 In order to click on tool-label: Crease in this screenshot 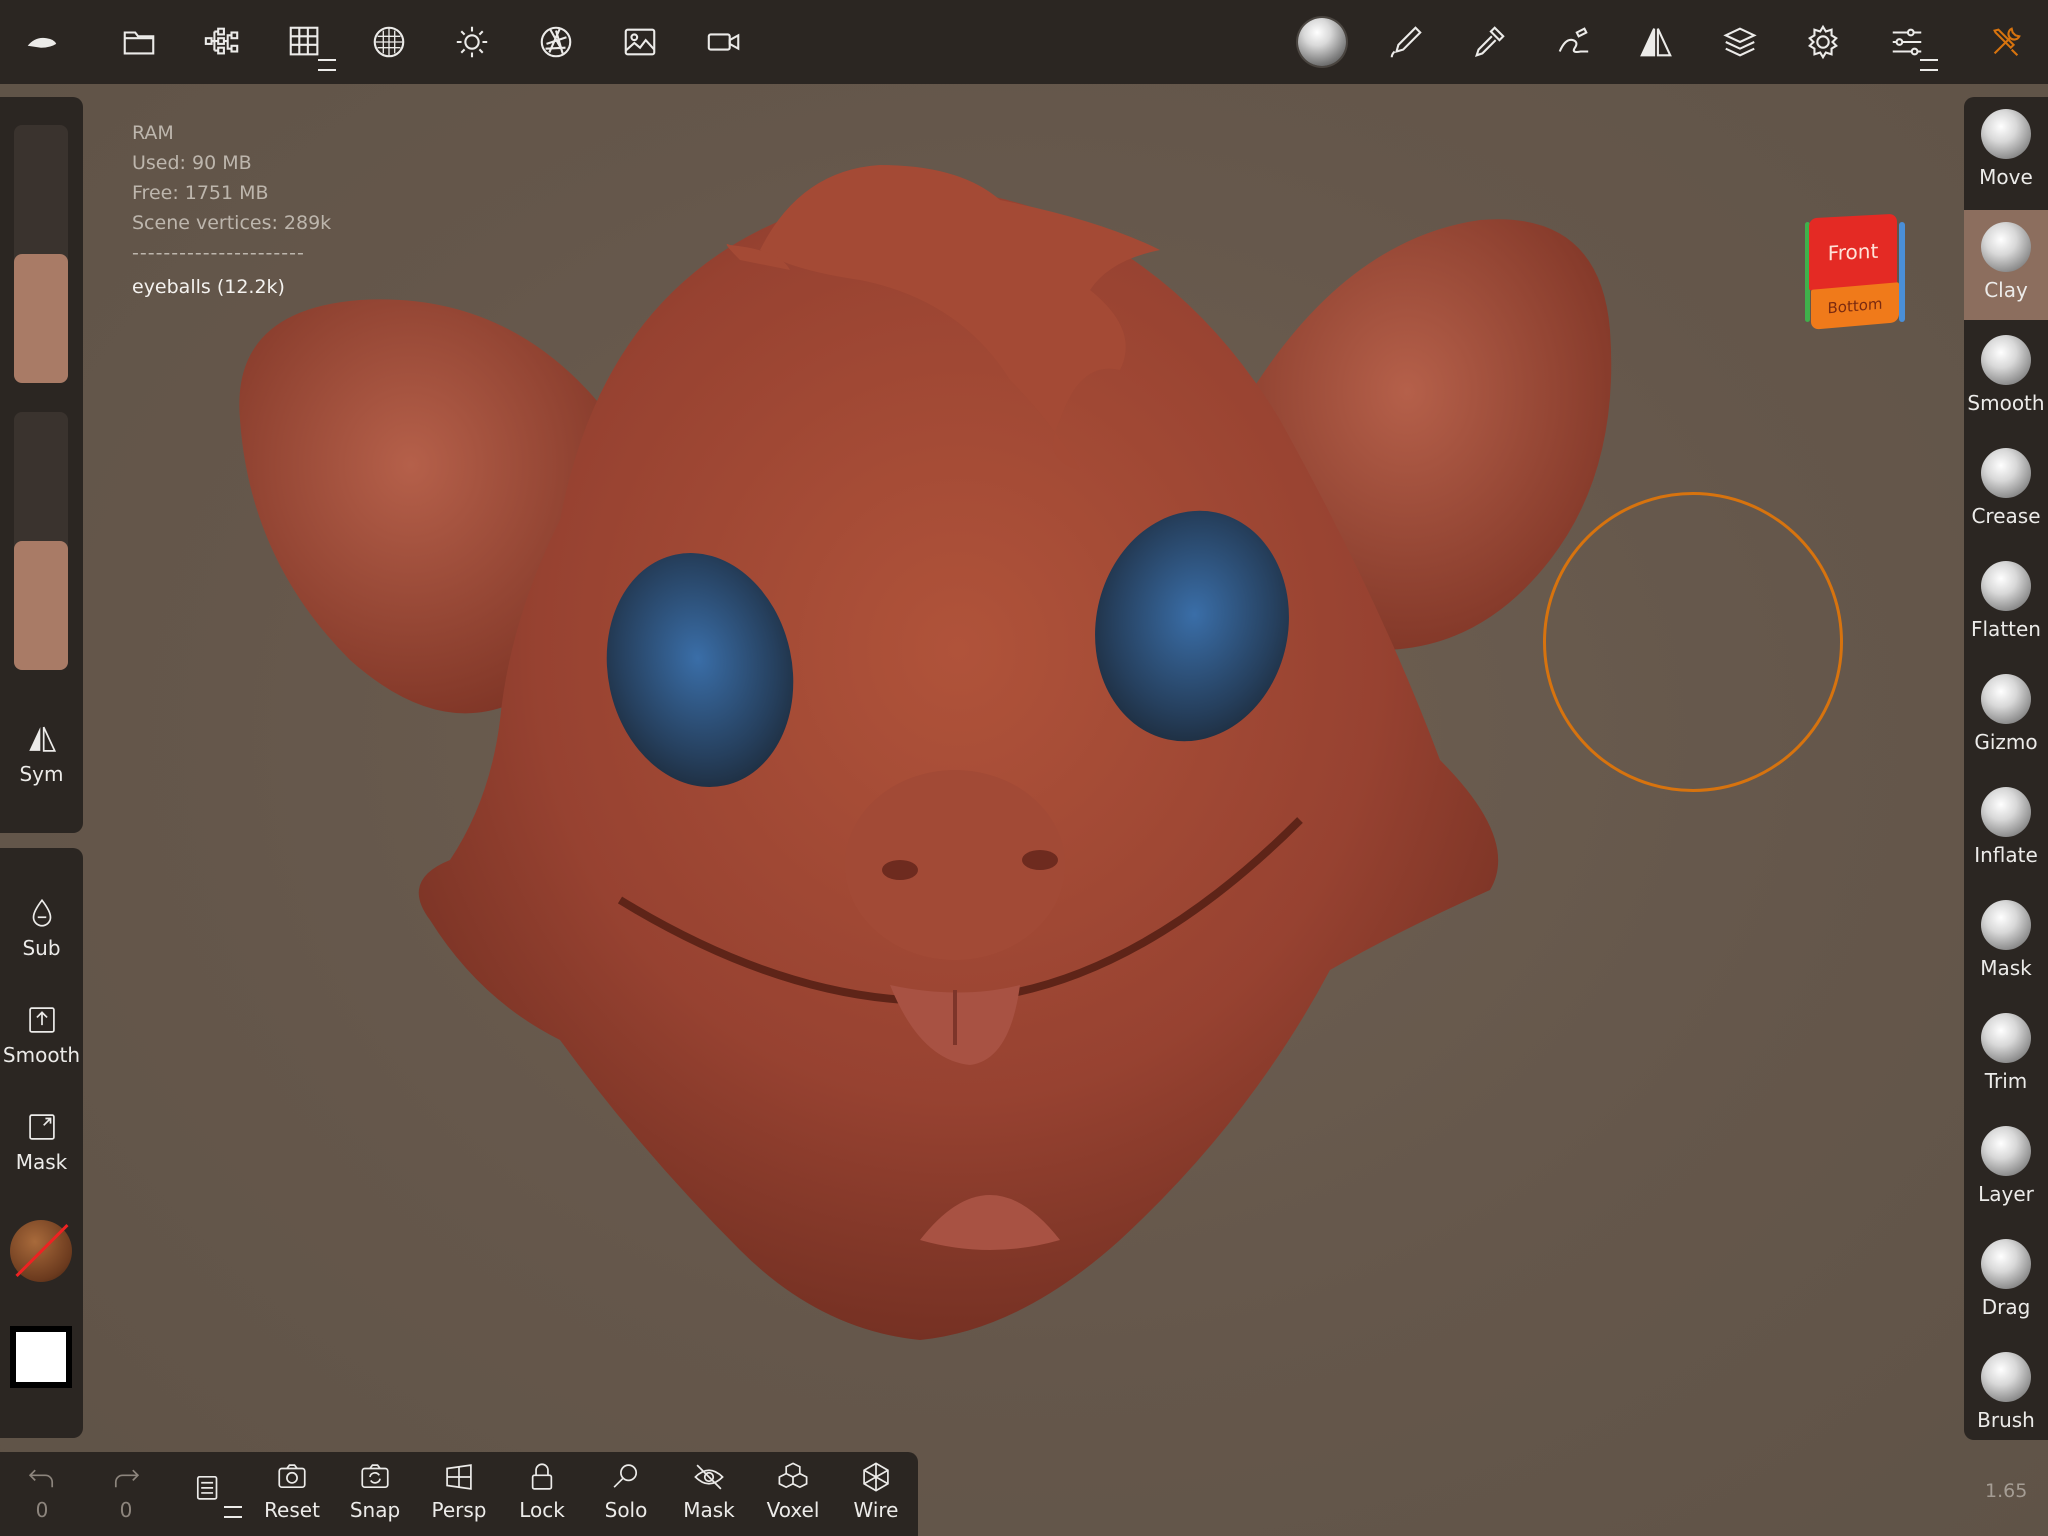, I will do `click(2006, 516)`.